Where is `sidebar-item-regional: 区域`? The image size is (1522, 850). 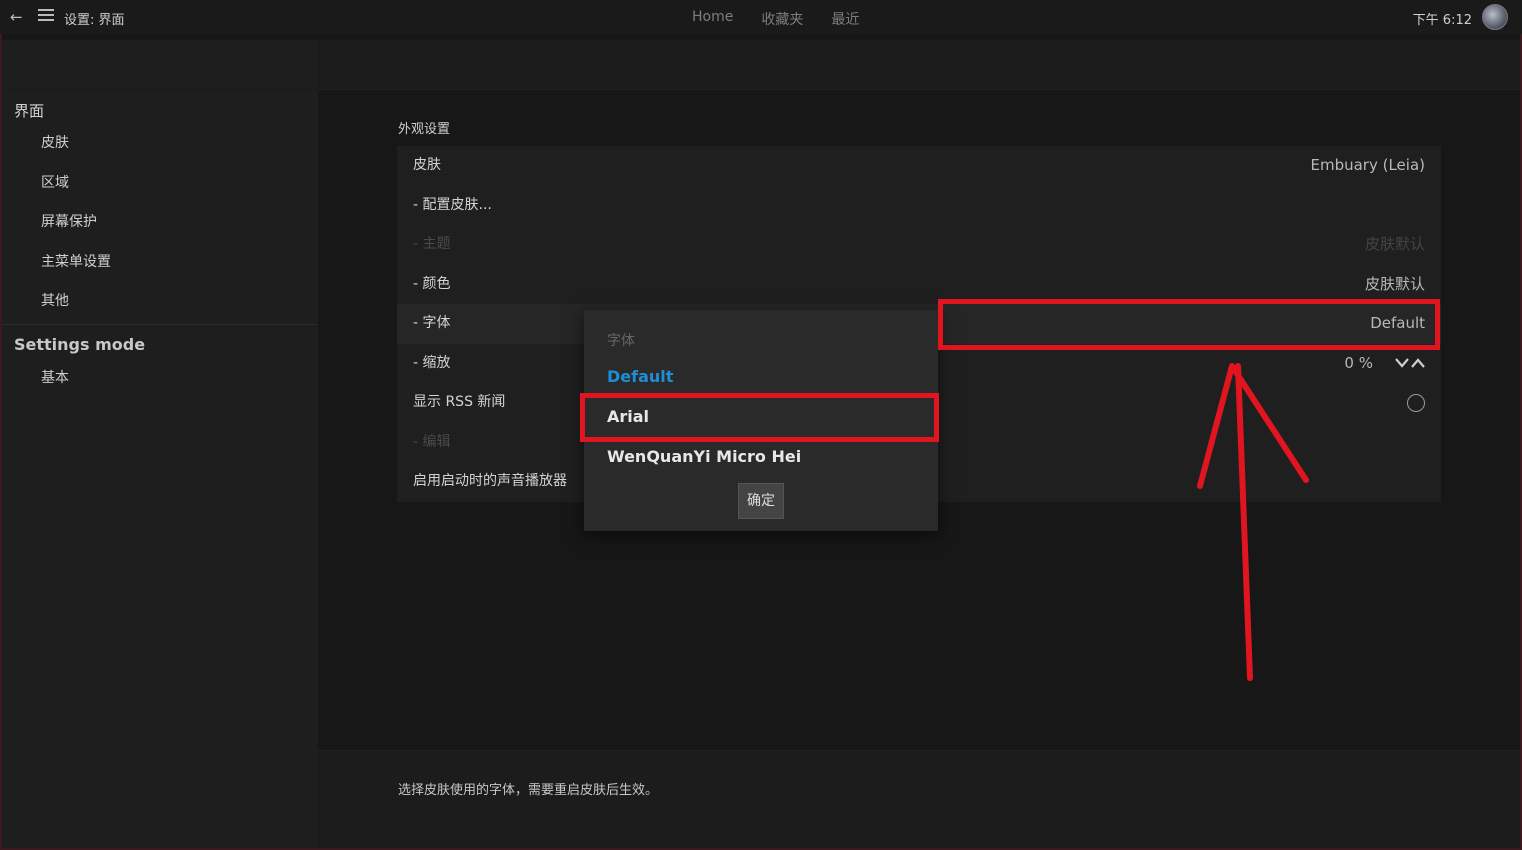 sidebar-item-regional: 区域 is located at coordinates (160, 186).